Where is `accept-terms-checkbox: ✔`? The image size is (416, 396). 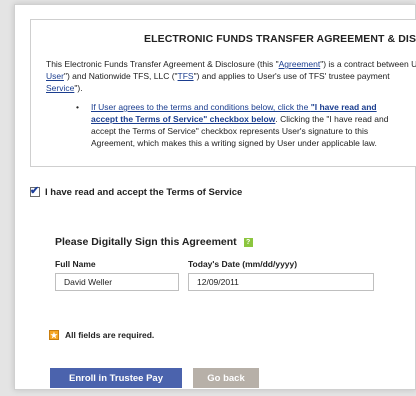
accept-terms-checkbox: ✔ is located at coordinates (35, 191).